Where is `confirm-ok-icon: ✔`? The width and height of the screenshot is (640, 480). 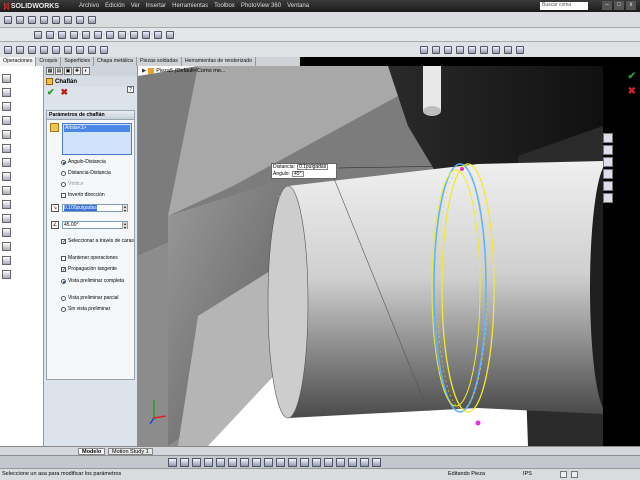 confirm-ok-icon: ✔ is located at coordinates (632, 76).